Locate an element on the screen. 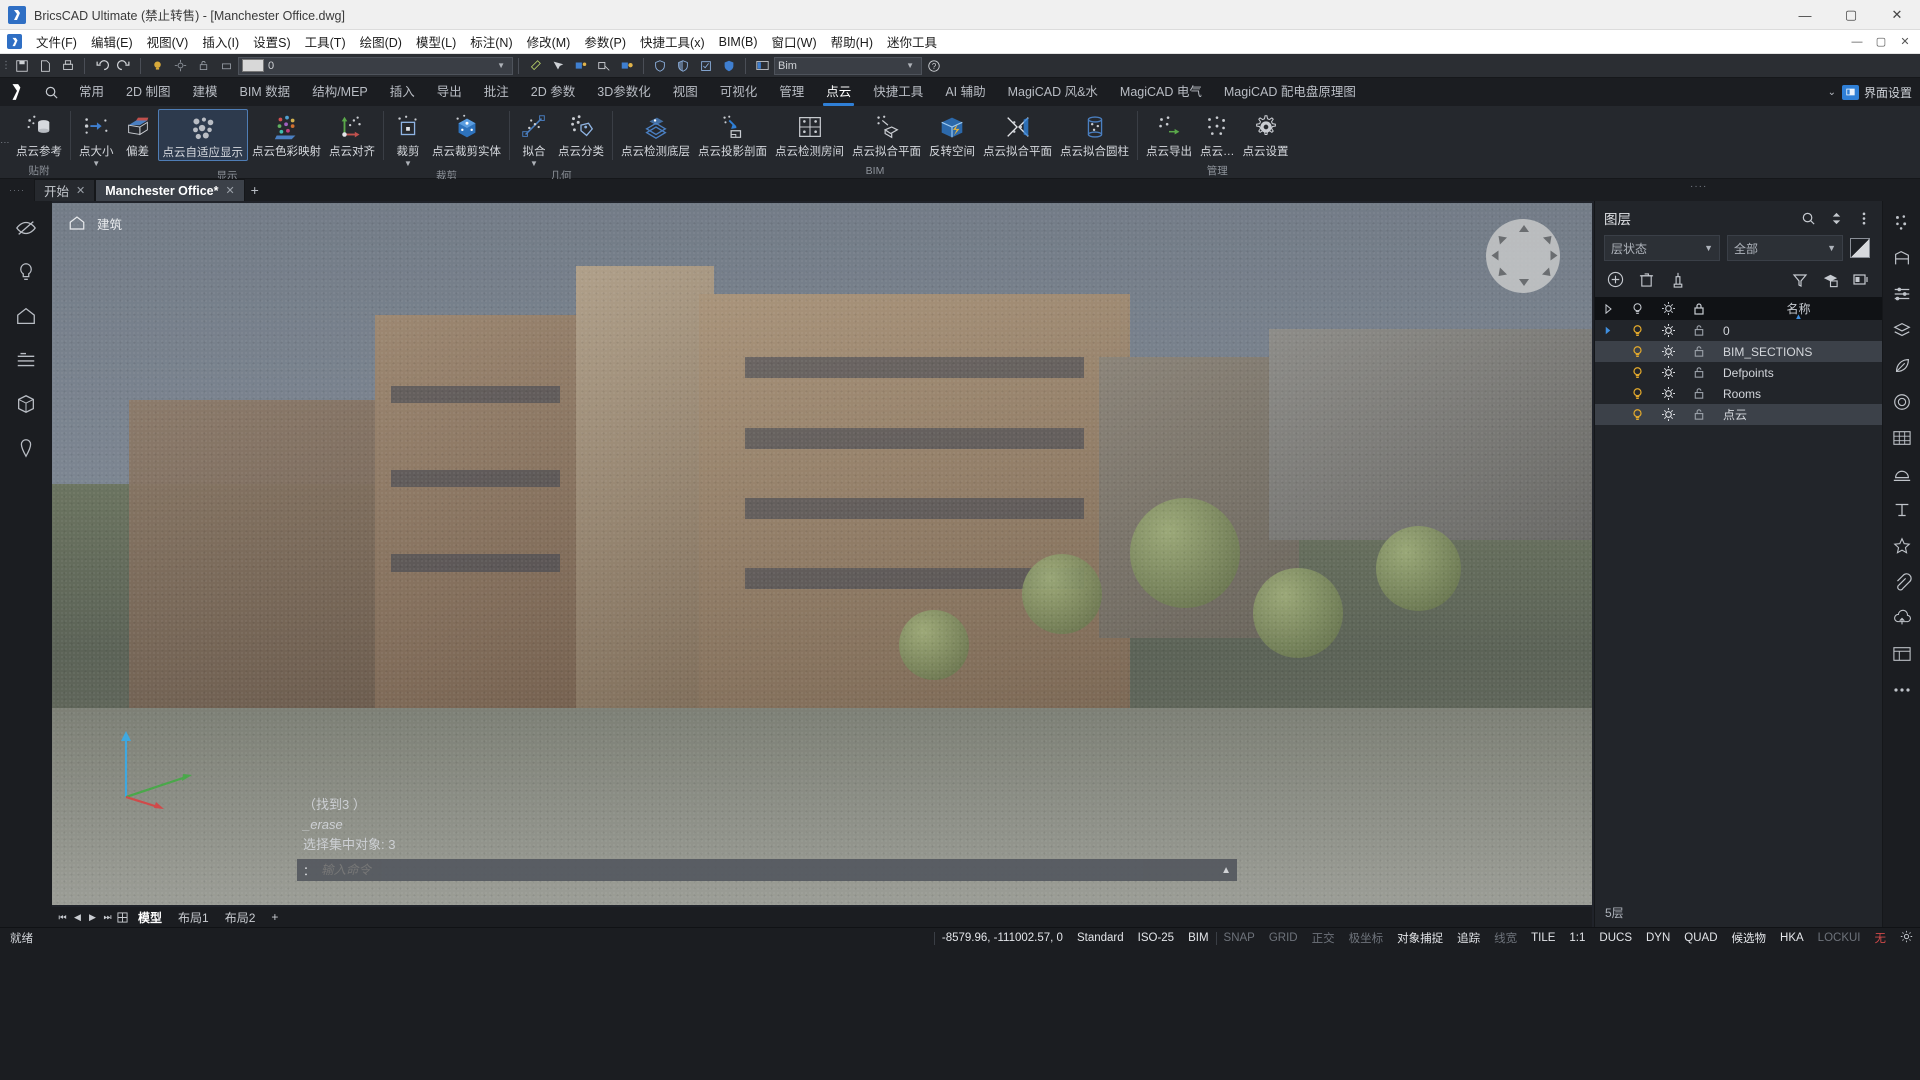 This screenshot has width=1920, height=1080. document-tab-start: 开始 ✕ is located at coordinates (65, 190).